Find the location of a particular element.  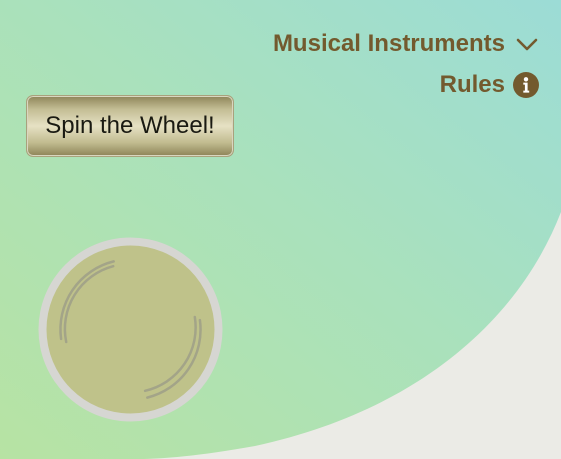

category-selector: Musical Instruments is located at coordinates (406, 44).